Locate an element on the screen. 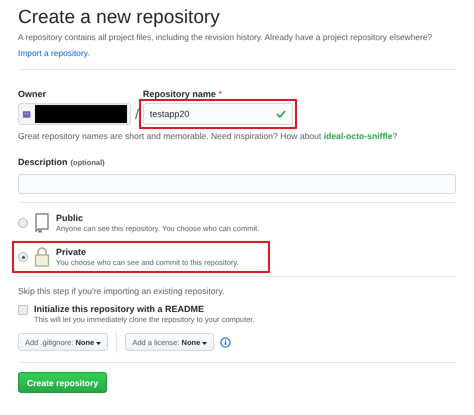 This screenshot has width=474, height=415. page-title: Create a new repository is located at coordinates (119, 18).